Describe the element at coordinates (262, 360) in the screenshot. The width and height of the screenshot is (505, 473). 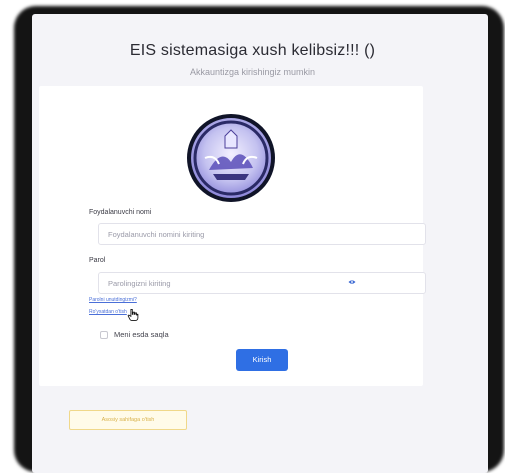
I see `login-button: Kirish` at that location.